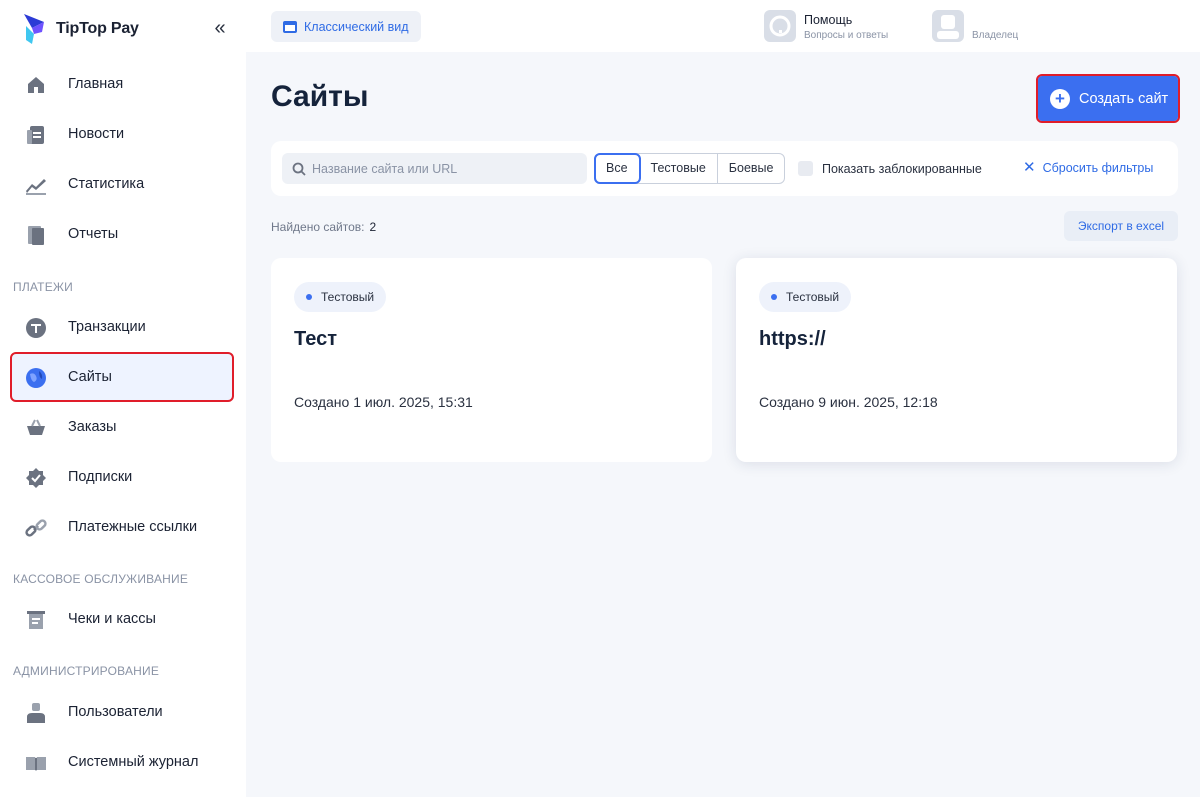 This screenshot has height=797, width=1200. I want to click on sidebar-item-label: Заказы, so click(92, 427).